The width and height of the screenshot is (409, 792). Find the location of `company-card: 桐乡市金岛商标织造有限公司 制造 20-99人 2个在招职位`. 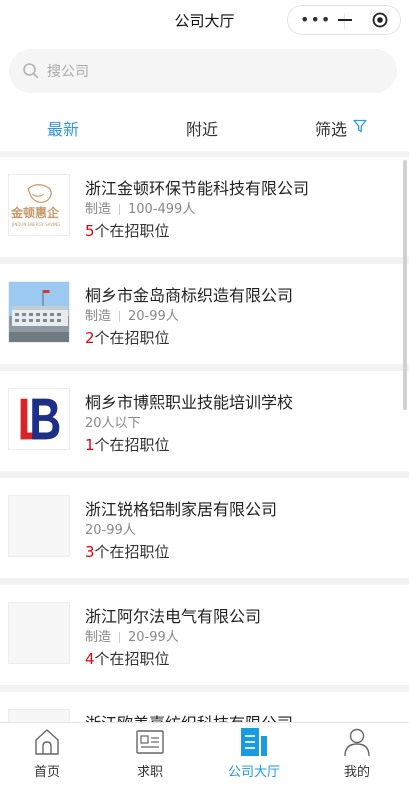

company-card: 桐乡市金岛商标织造有限公司 制造 20-99人 2个在招职位 is located at coordinates (204, 314).